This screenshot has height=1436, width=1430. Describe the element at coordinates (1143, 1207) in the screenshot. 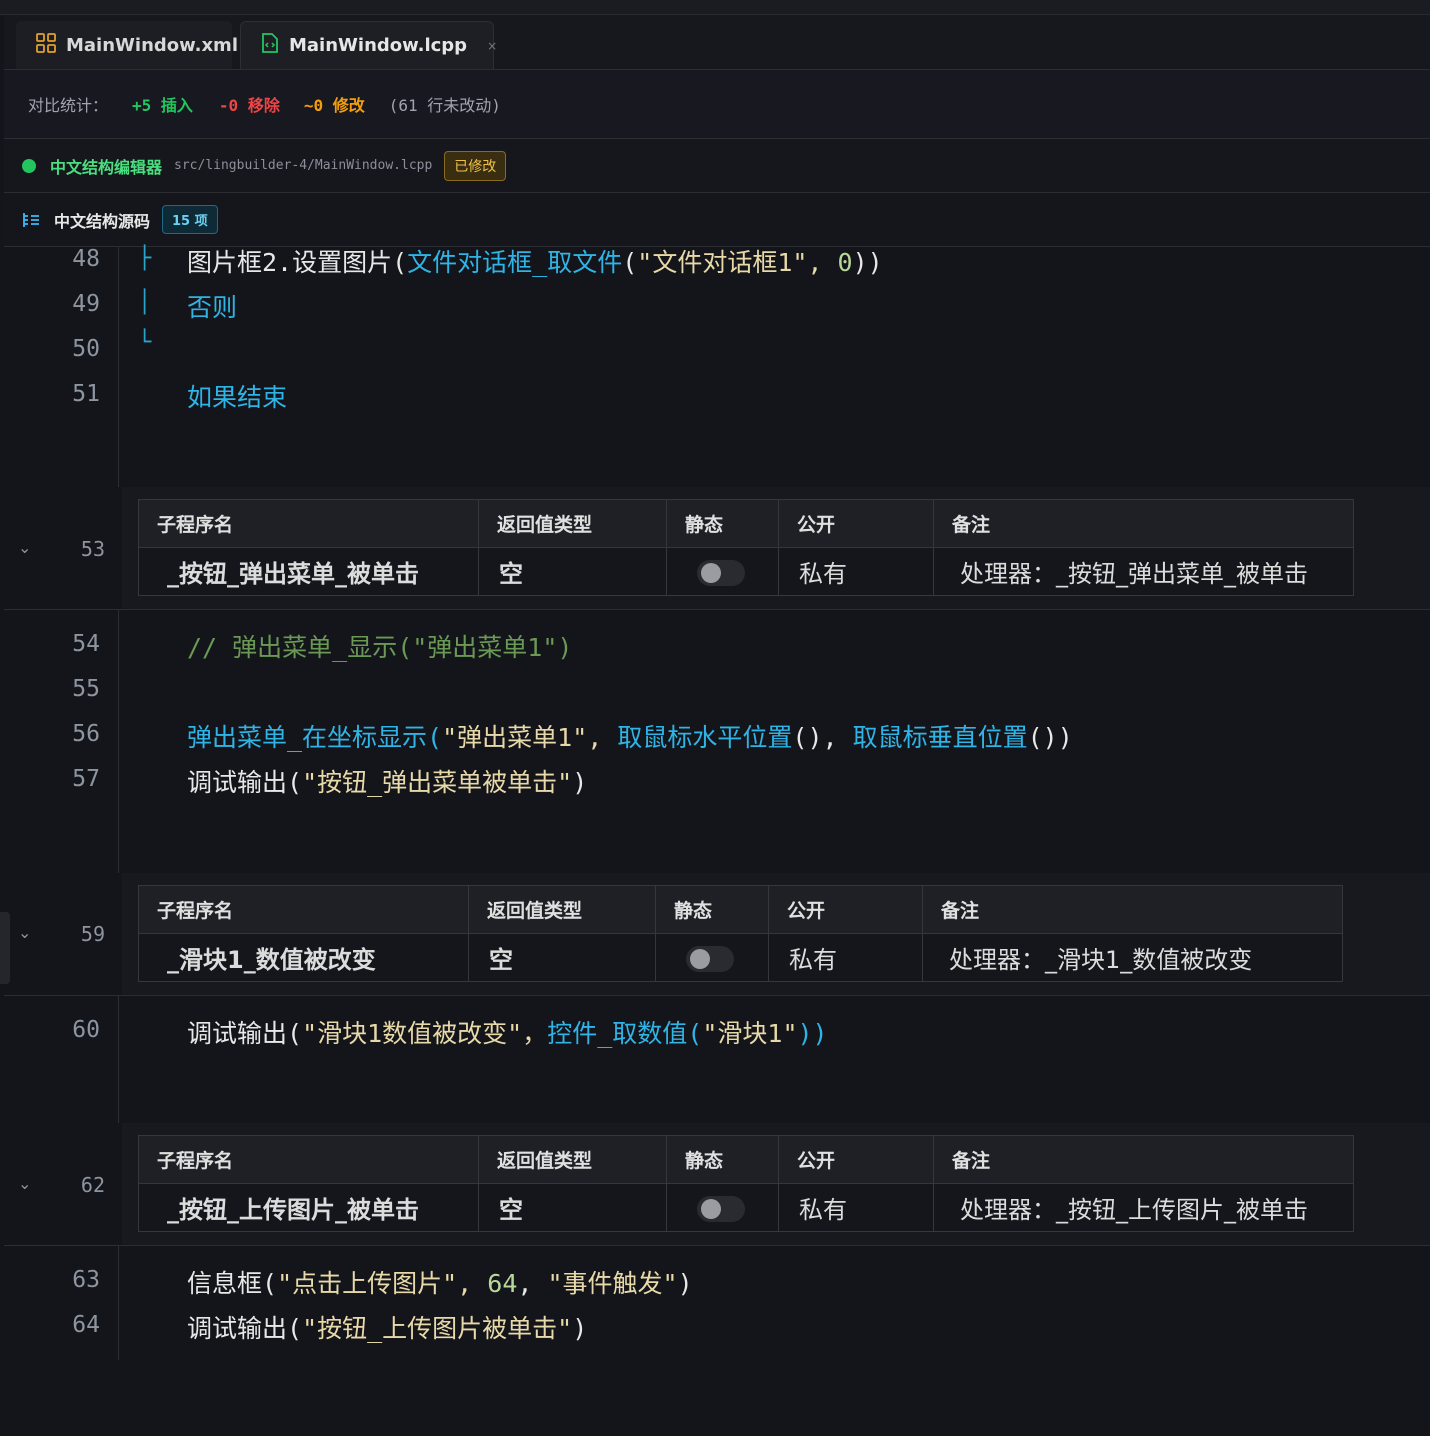

I see `note-value: 处理器：_按钮_上传图片_被单击` at that location.